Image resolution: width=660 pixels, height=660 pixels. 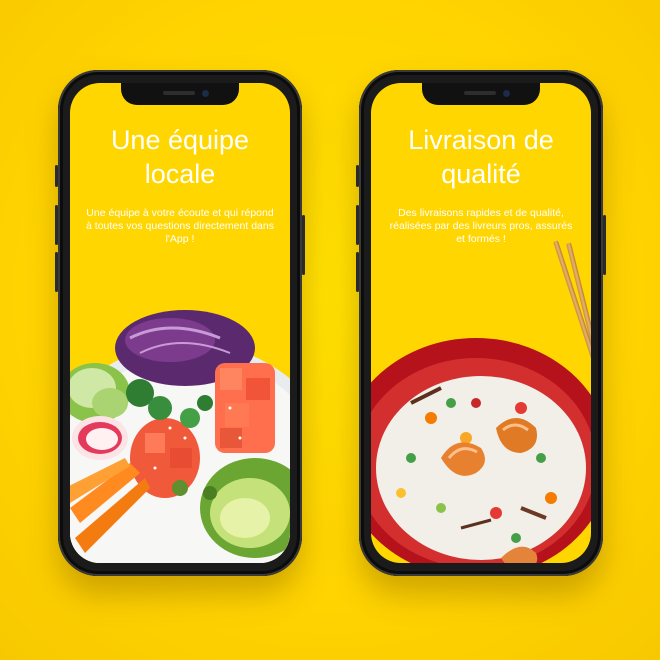 I want to click on shrimp-rice-image, so click(x=481, y=435).